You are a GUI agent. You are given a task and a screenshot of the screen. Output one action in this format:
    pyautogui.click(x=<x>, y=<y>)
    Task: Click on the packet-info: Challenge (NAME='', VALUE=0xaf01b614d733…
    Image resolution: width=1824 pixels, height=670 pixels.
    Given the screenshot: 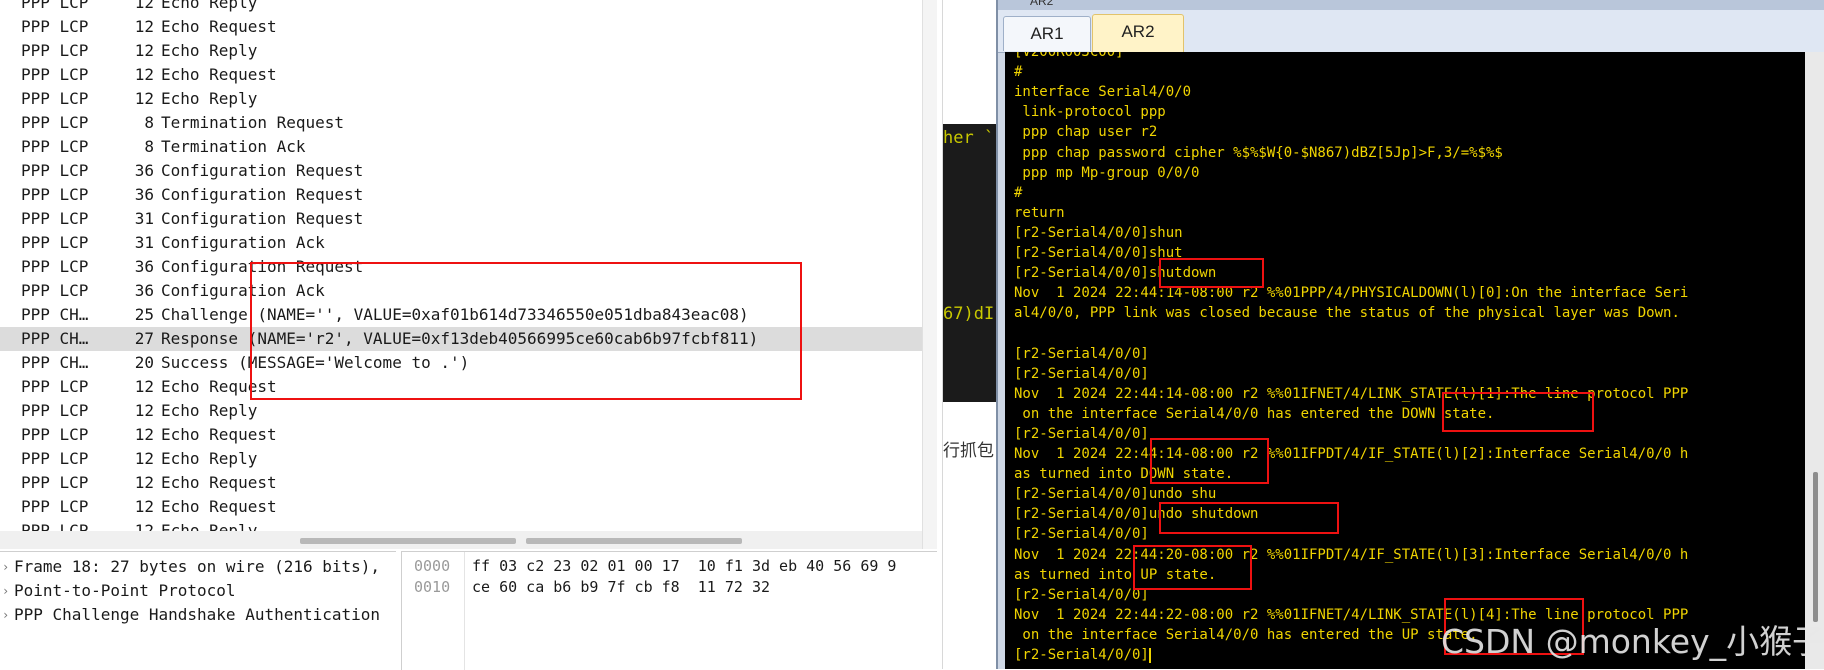 What is the action you would take?
    pyautogui.click(x=455, y=314)
    